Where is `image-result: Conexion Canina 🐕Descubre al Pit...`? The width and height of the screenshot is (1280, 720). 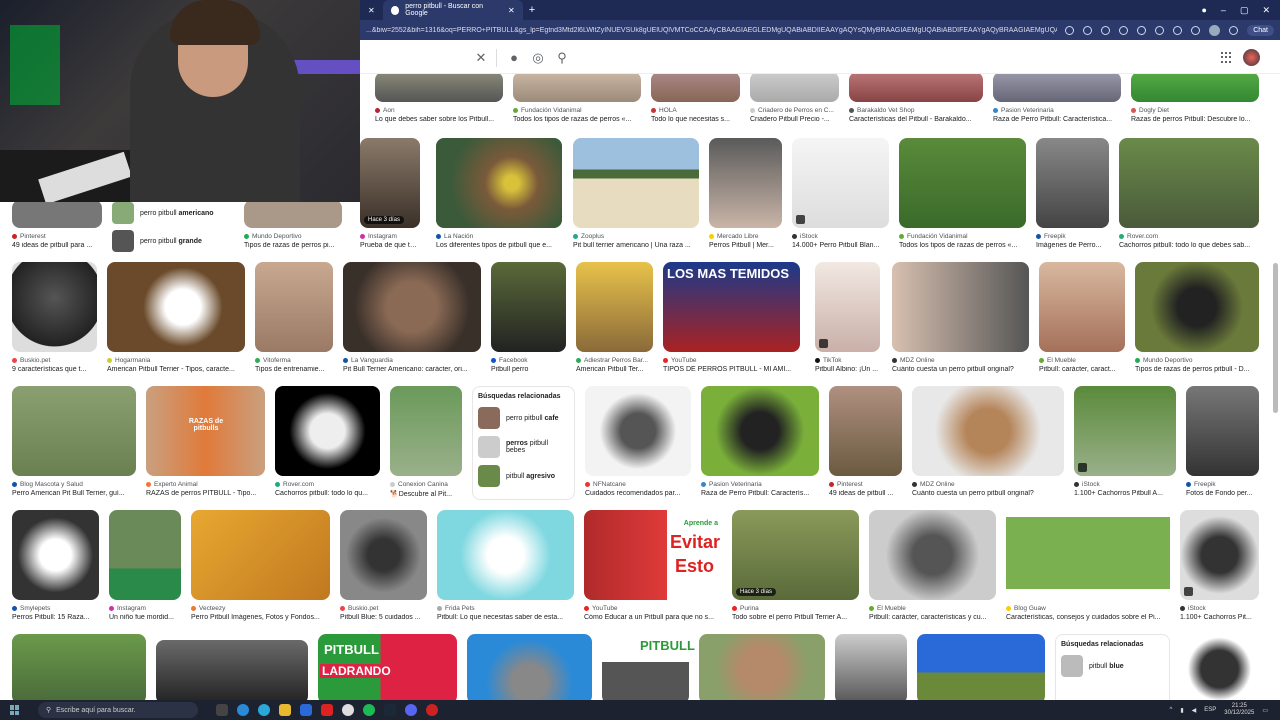 image-result: Conexion Canina 🐕Descubre al Pit... is located at coordinates (426, 442).